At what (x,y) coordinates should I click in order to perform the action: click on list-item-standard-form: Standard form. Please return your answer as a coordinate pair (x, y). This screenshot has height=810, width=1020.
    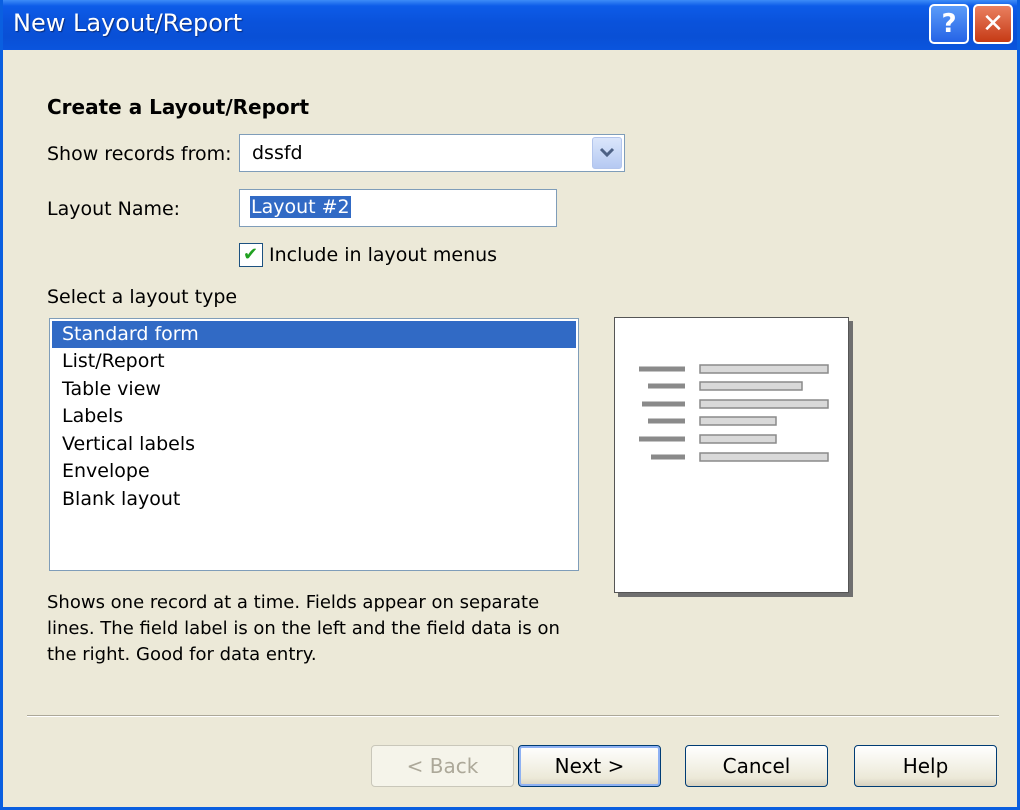
    Looking at the image, I should click on (314, 334).